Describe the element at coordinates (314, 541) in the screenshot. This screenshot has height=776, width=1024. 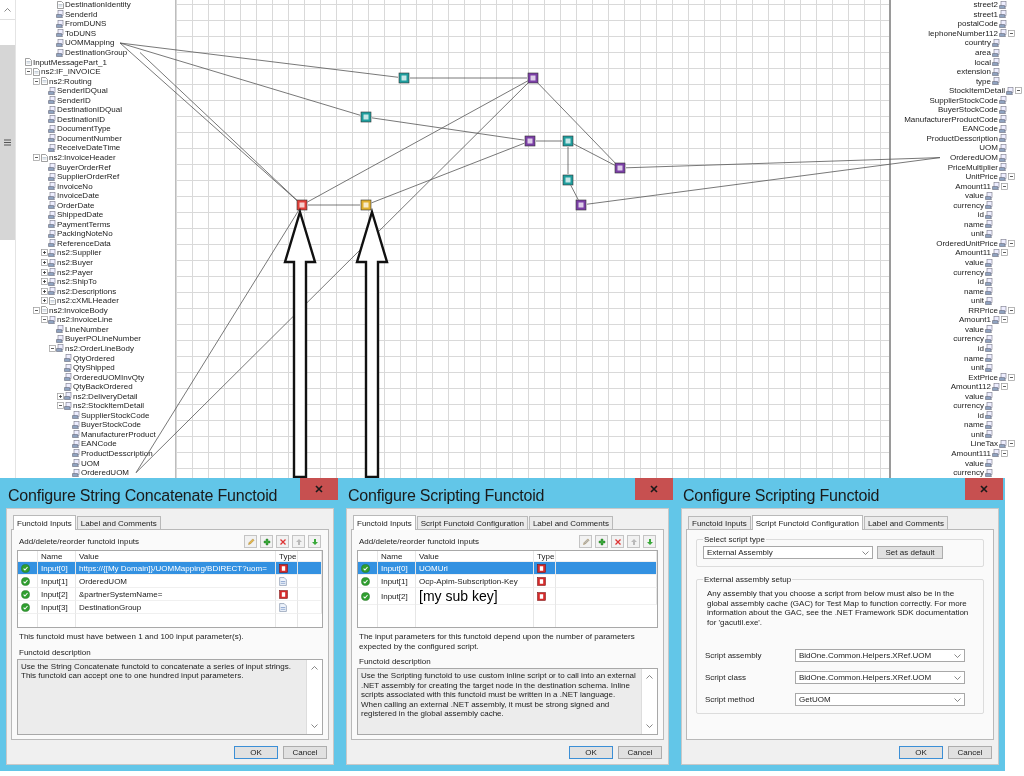
I see `move-down-button` at that location.